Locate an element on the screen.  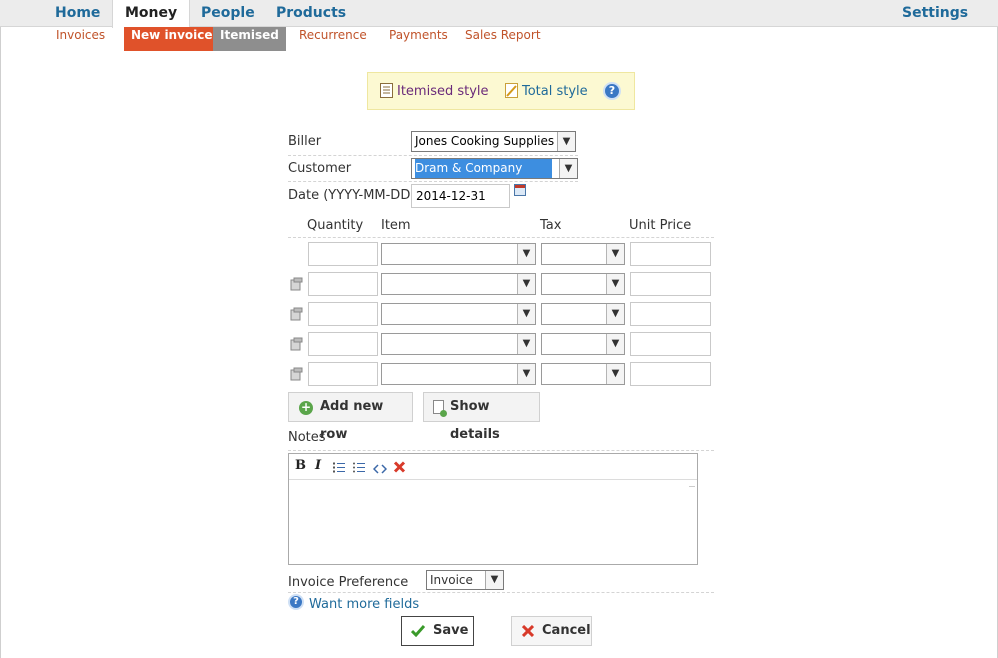
customer-value: Dram & Company is located at coordinates (484, 168).